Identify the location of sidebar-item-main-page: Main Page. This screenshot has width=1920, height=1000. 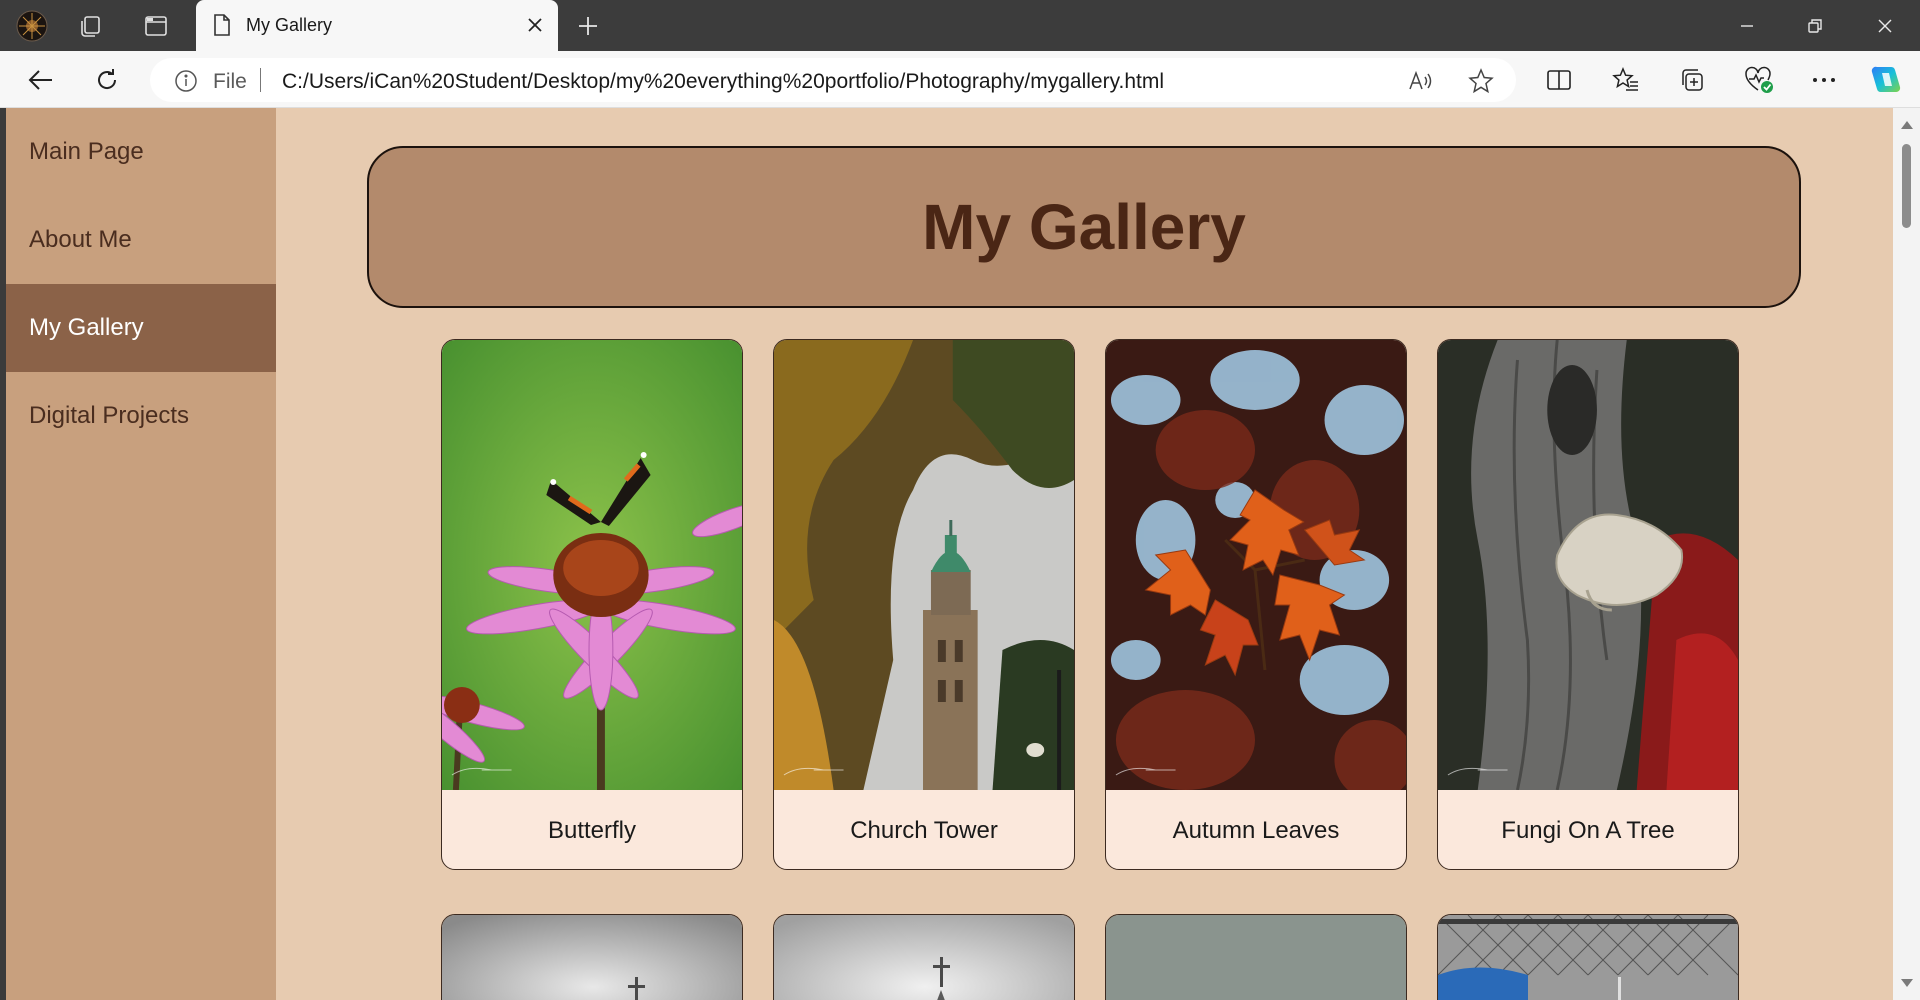
(141, 152).